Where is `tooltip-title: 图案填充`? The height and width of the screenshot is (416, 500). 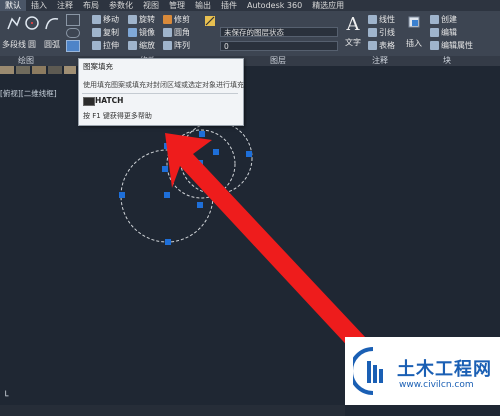 tooltip-title: 图案填充 is located at coordinates (98, 66).